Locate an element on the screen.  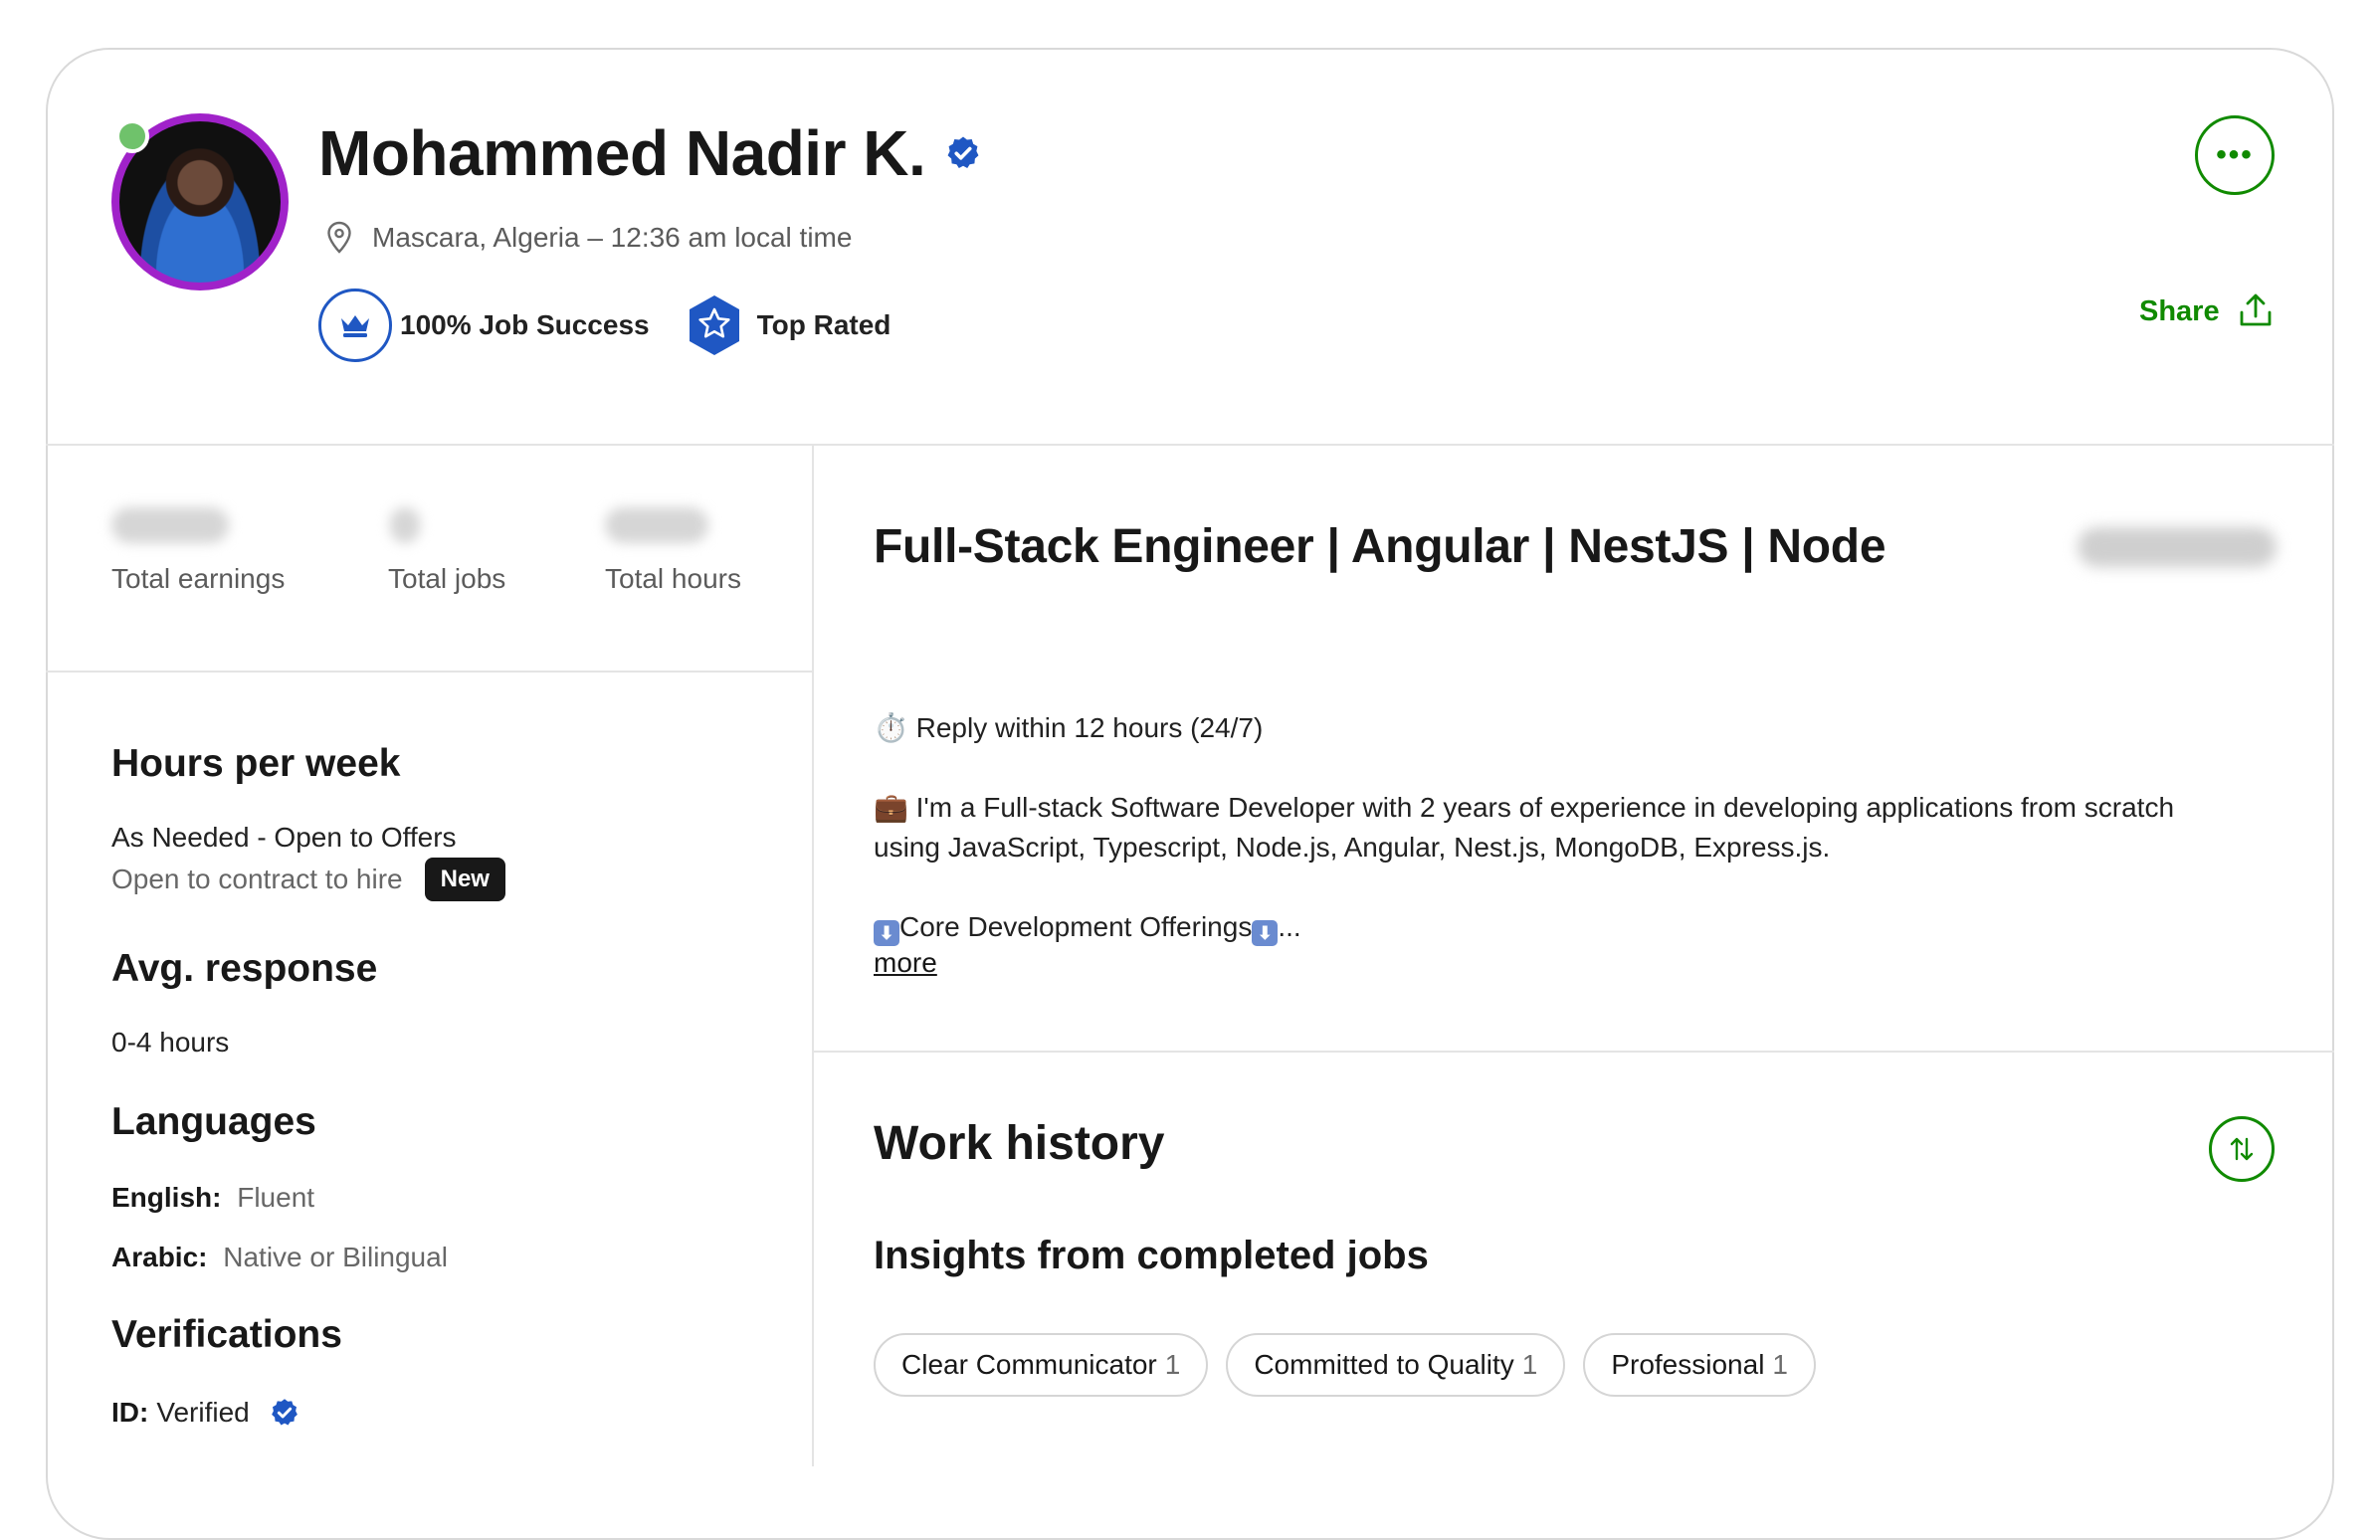
id-label: ID: is located at coordinates (130, 1412).